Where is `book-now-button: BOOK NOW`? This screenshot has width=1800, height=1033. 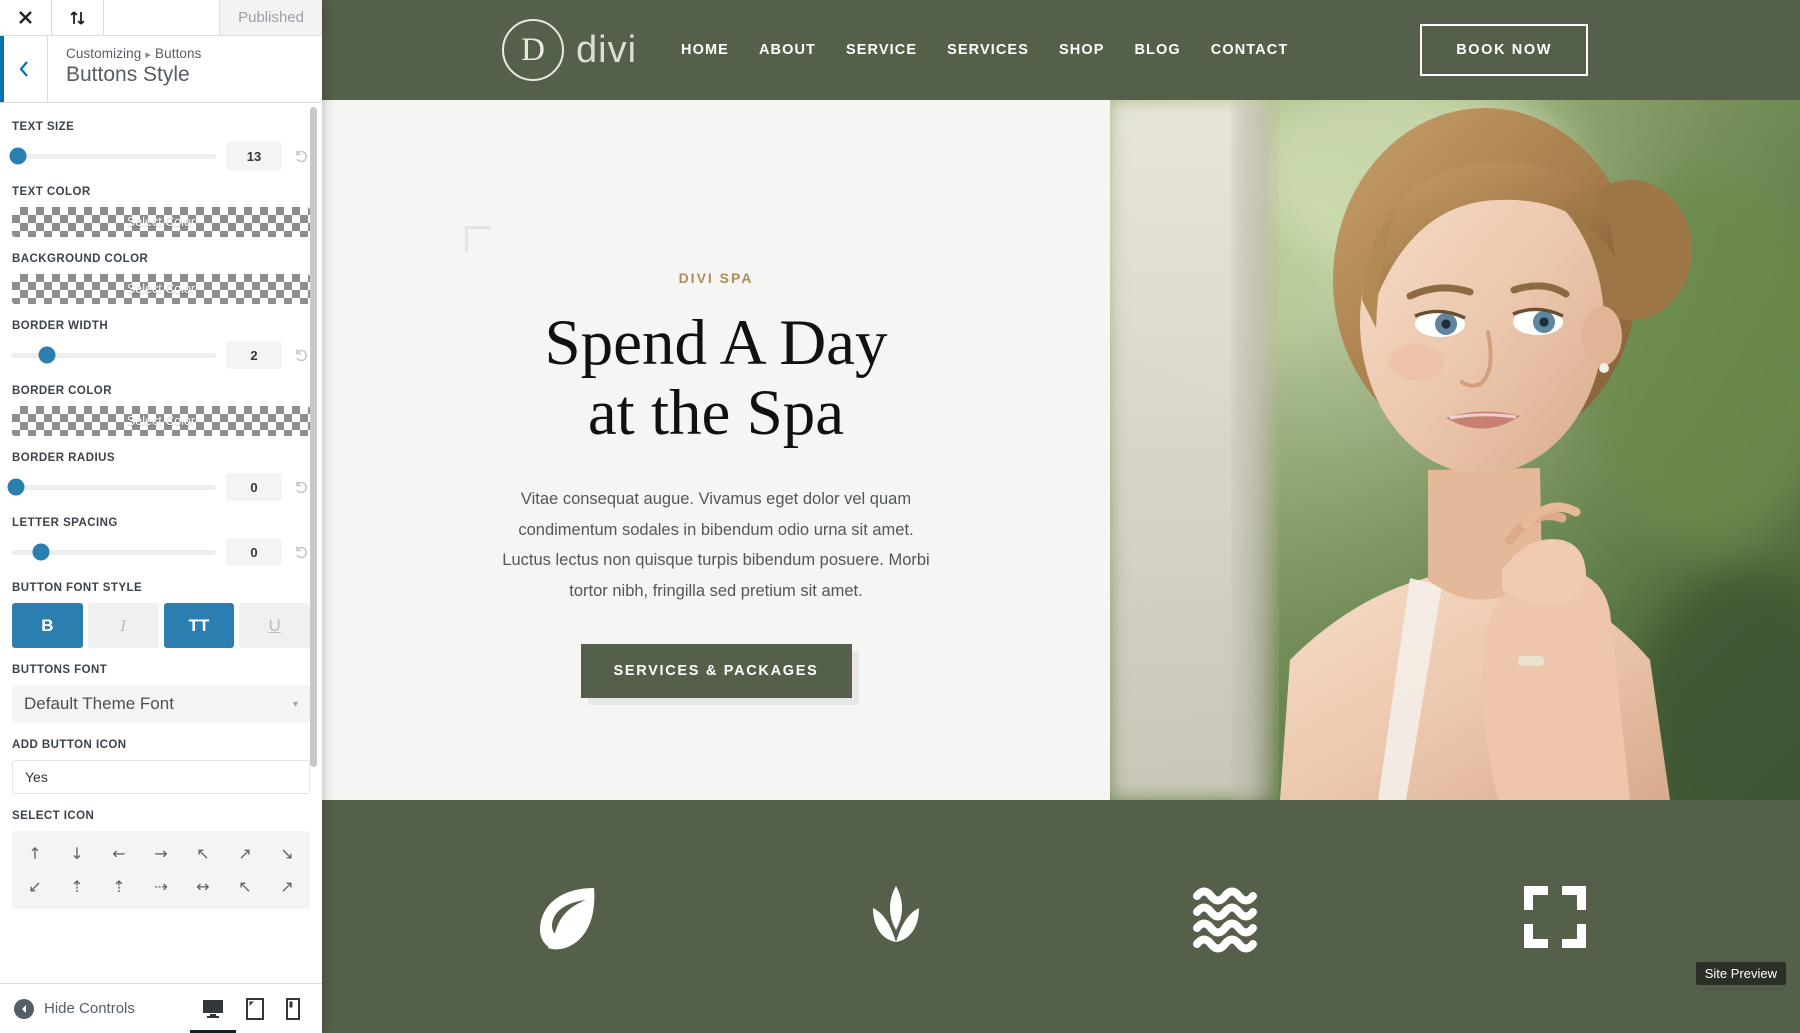
book-now-button: BOOK NOW is located at coordinates (1504, 50).